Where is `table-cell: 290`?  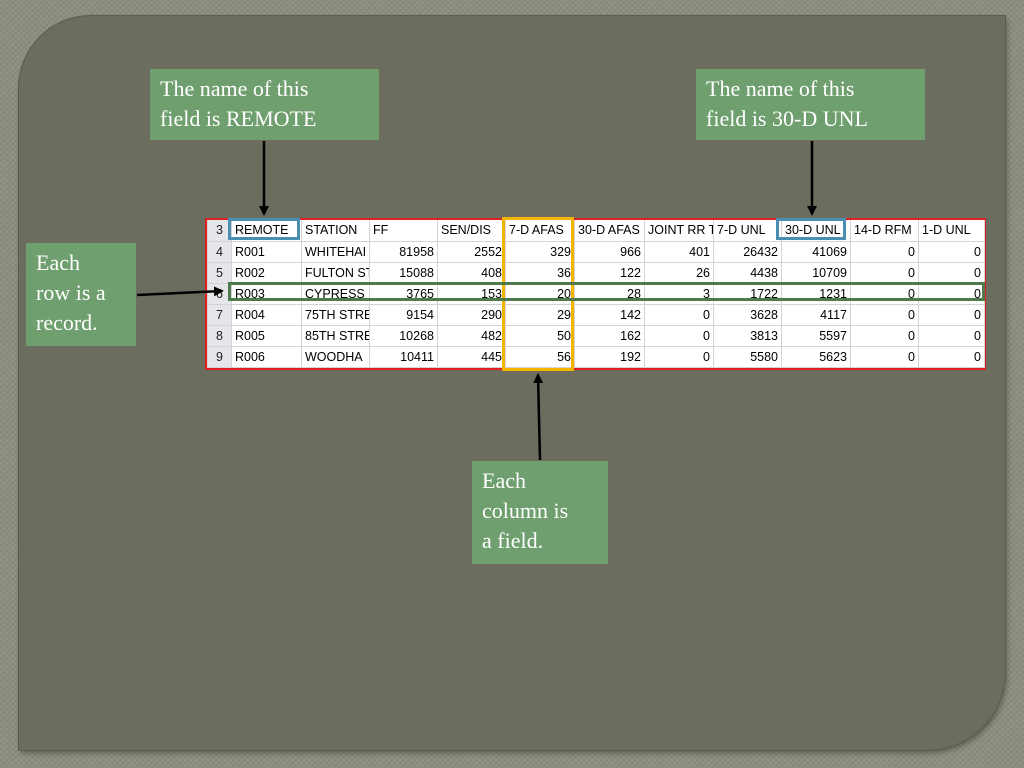 table-cell: 290 is located at coordinates (471, 314).